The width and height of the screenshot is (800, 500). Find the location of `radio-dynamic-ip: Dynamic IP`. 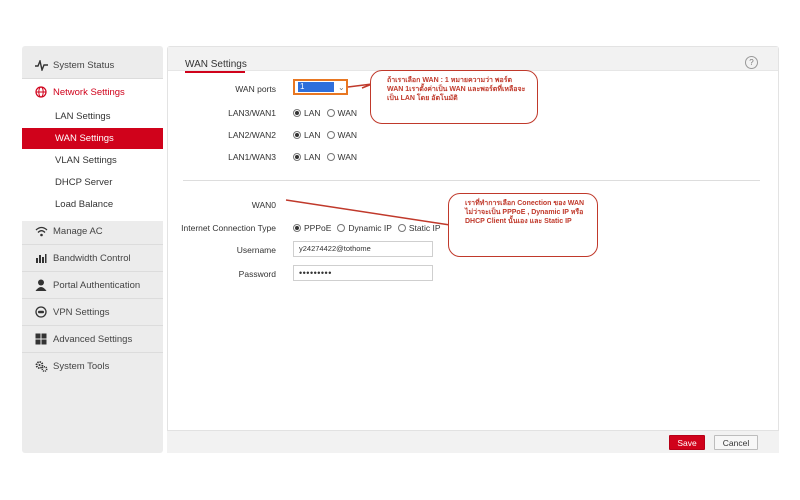

radio-dynamic-ip: Dynamic IP is located at coordinates (364, 228).